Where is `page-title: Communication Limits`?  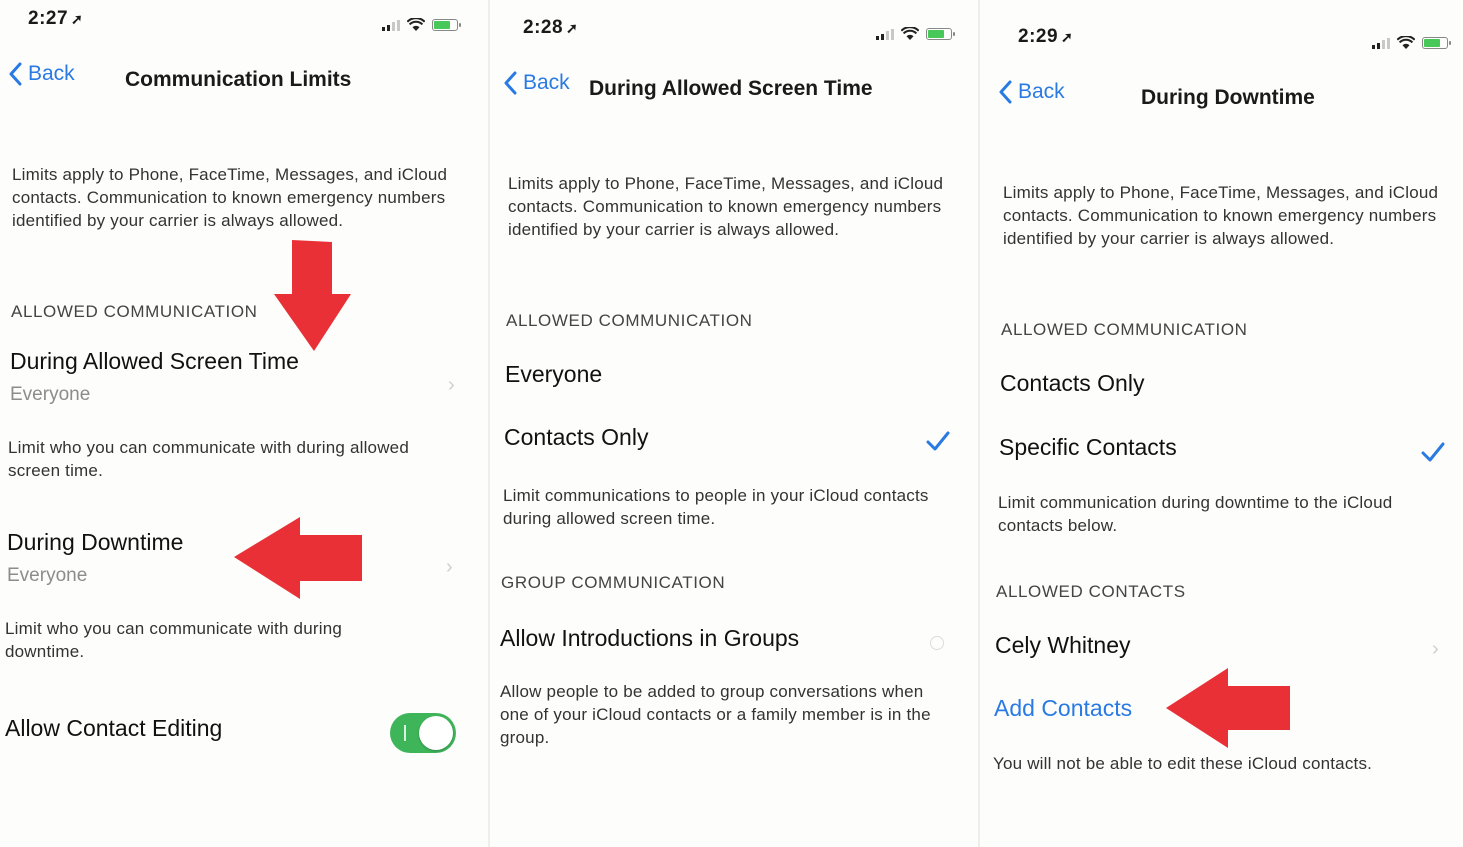 page-title: Communication Limits is located at coordinates (238, 79).